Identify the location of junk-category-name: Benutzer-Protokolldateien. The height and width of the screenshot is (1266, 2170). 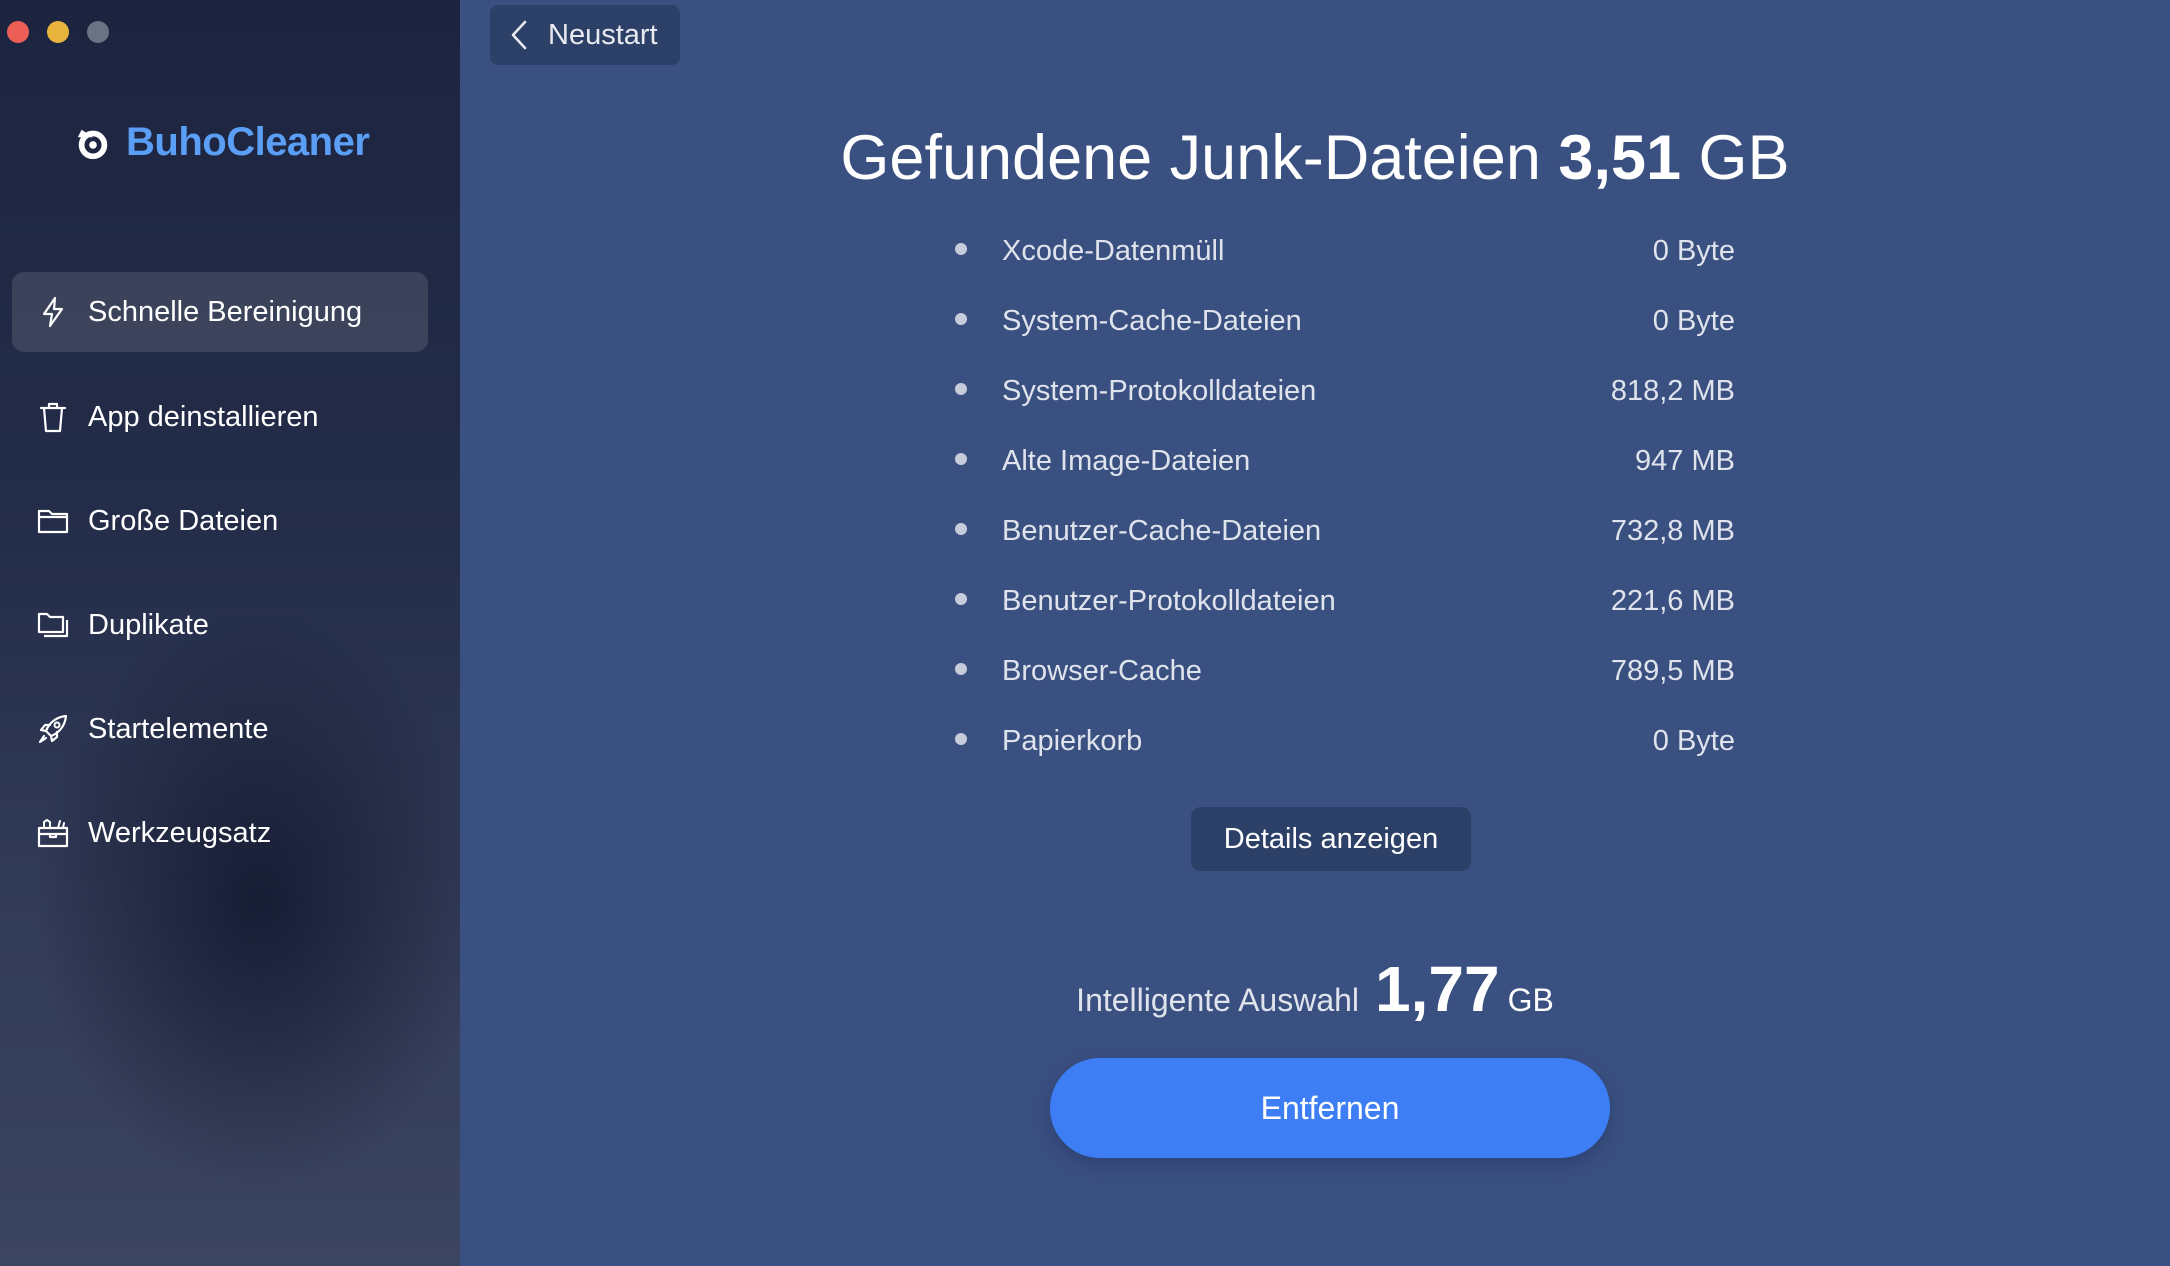
(1169, 601).